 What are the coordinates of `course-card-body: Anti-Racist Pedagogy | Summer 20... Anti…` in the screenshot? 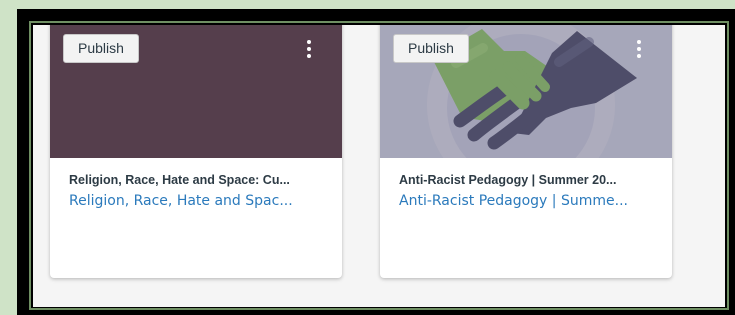 It's located at (526, 184).